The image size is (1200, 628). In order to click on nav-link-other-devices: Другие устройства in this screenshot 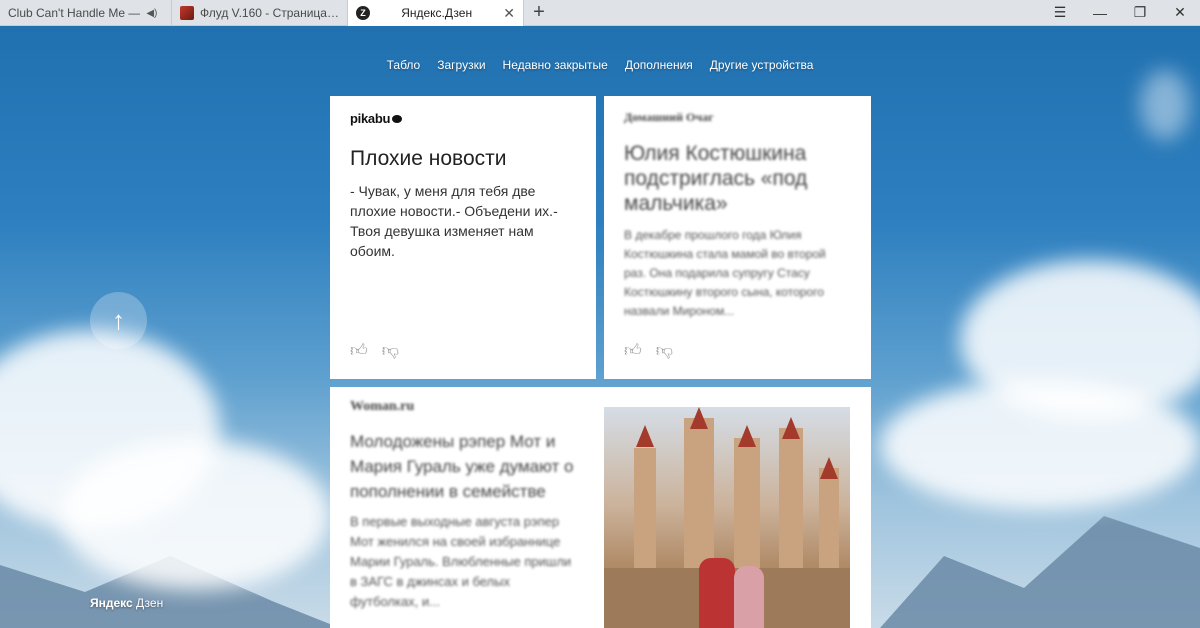, I will do `click(762, 65)`.